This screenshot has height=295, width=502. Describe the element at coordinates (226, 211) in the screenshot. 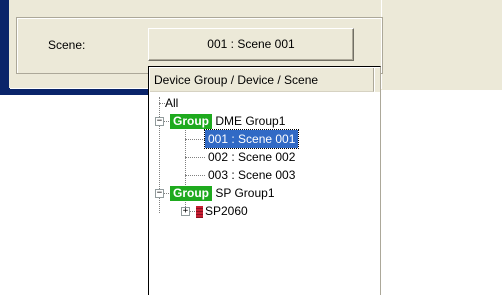

I see `device-name: SP2060` at that location.